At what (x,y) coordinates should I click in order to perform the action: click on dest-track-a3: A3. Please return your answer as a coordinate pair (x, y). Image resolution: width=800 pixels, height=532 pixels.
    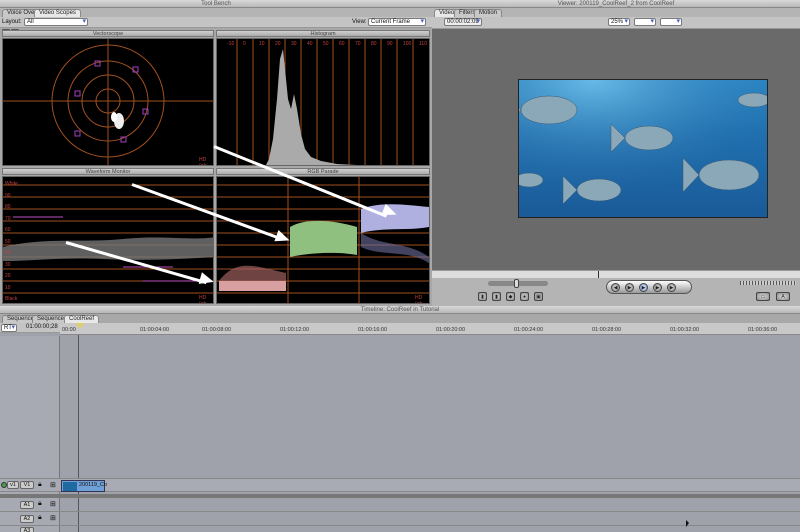
    Looking at the image, I should click on (27, 529).